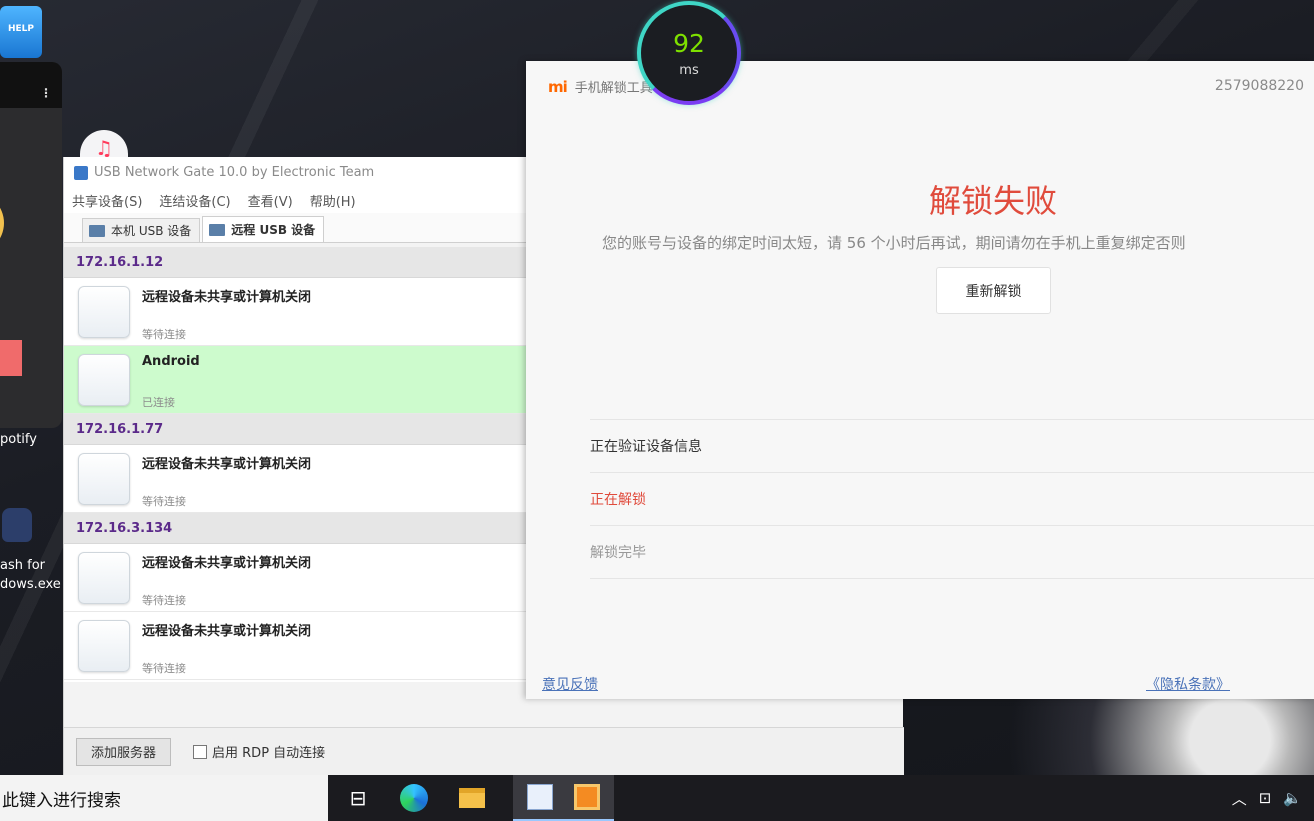  What do you see at coordinates (1292, 798) in the screenshot?
I see `volume-icon: 🔈` at bounding box center [1292, 798].